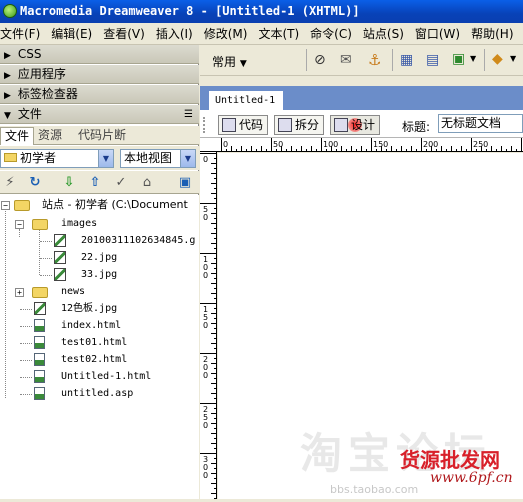  I want to click on panel-tag-label: 标签检查器, so click(47, 94).